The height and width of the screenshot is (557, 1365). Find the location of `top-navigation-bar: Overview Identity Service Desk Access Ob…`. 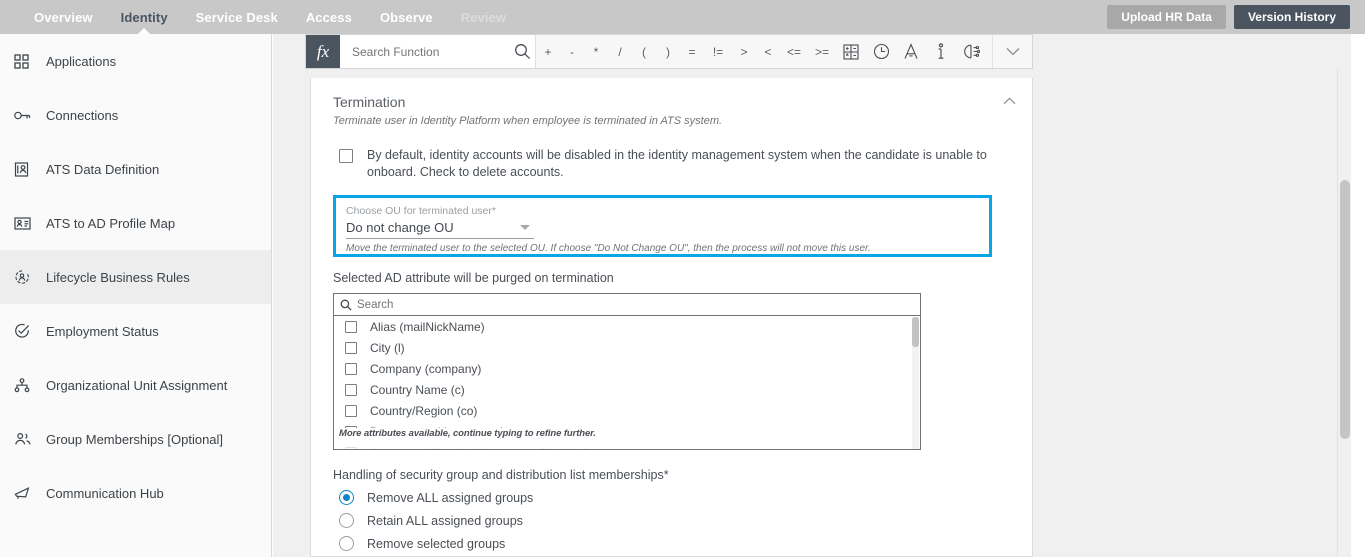

top-navigation-bar: Overview Identity Service Desk Access Ob… is located at coordinates (682, 17).